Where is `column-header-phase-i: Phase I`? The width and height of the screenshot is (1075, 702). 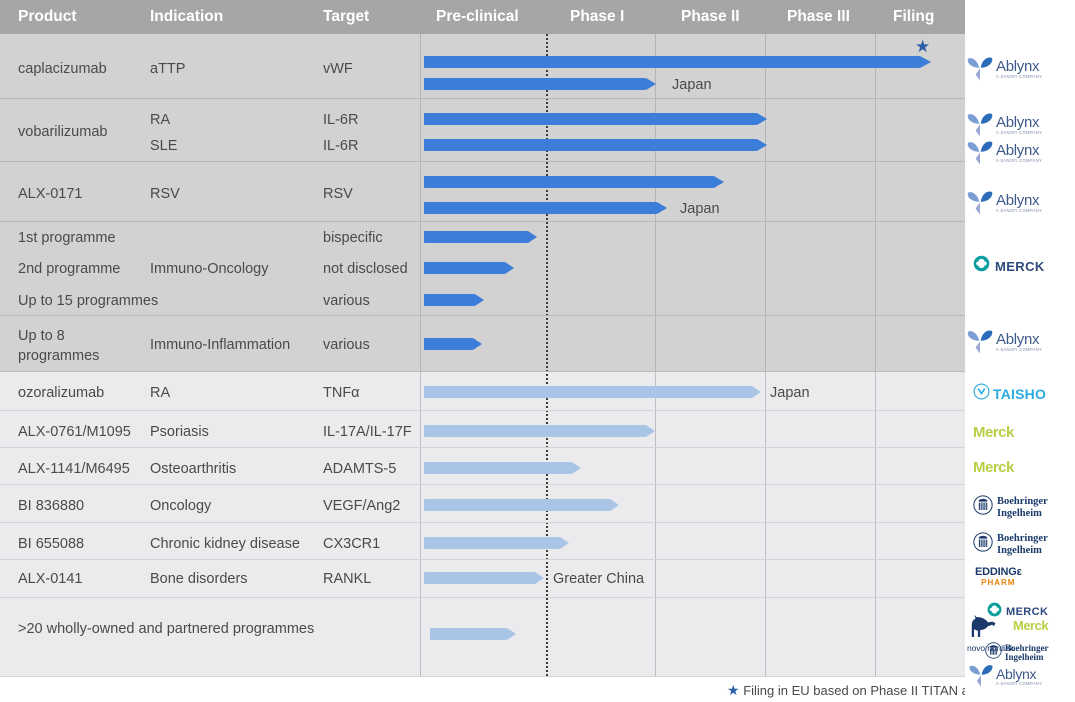
column-header-phase-i: Phase I is located at coordinates (597, 16).